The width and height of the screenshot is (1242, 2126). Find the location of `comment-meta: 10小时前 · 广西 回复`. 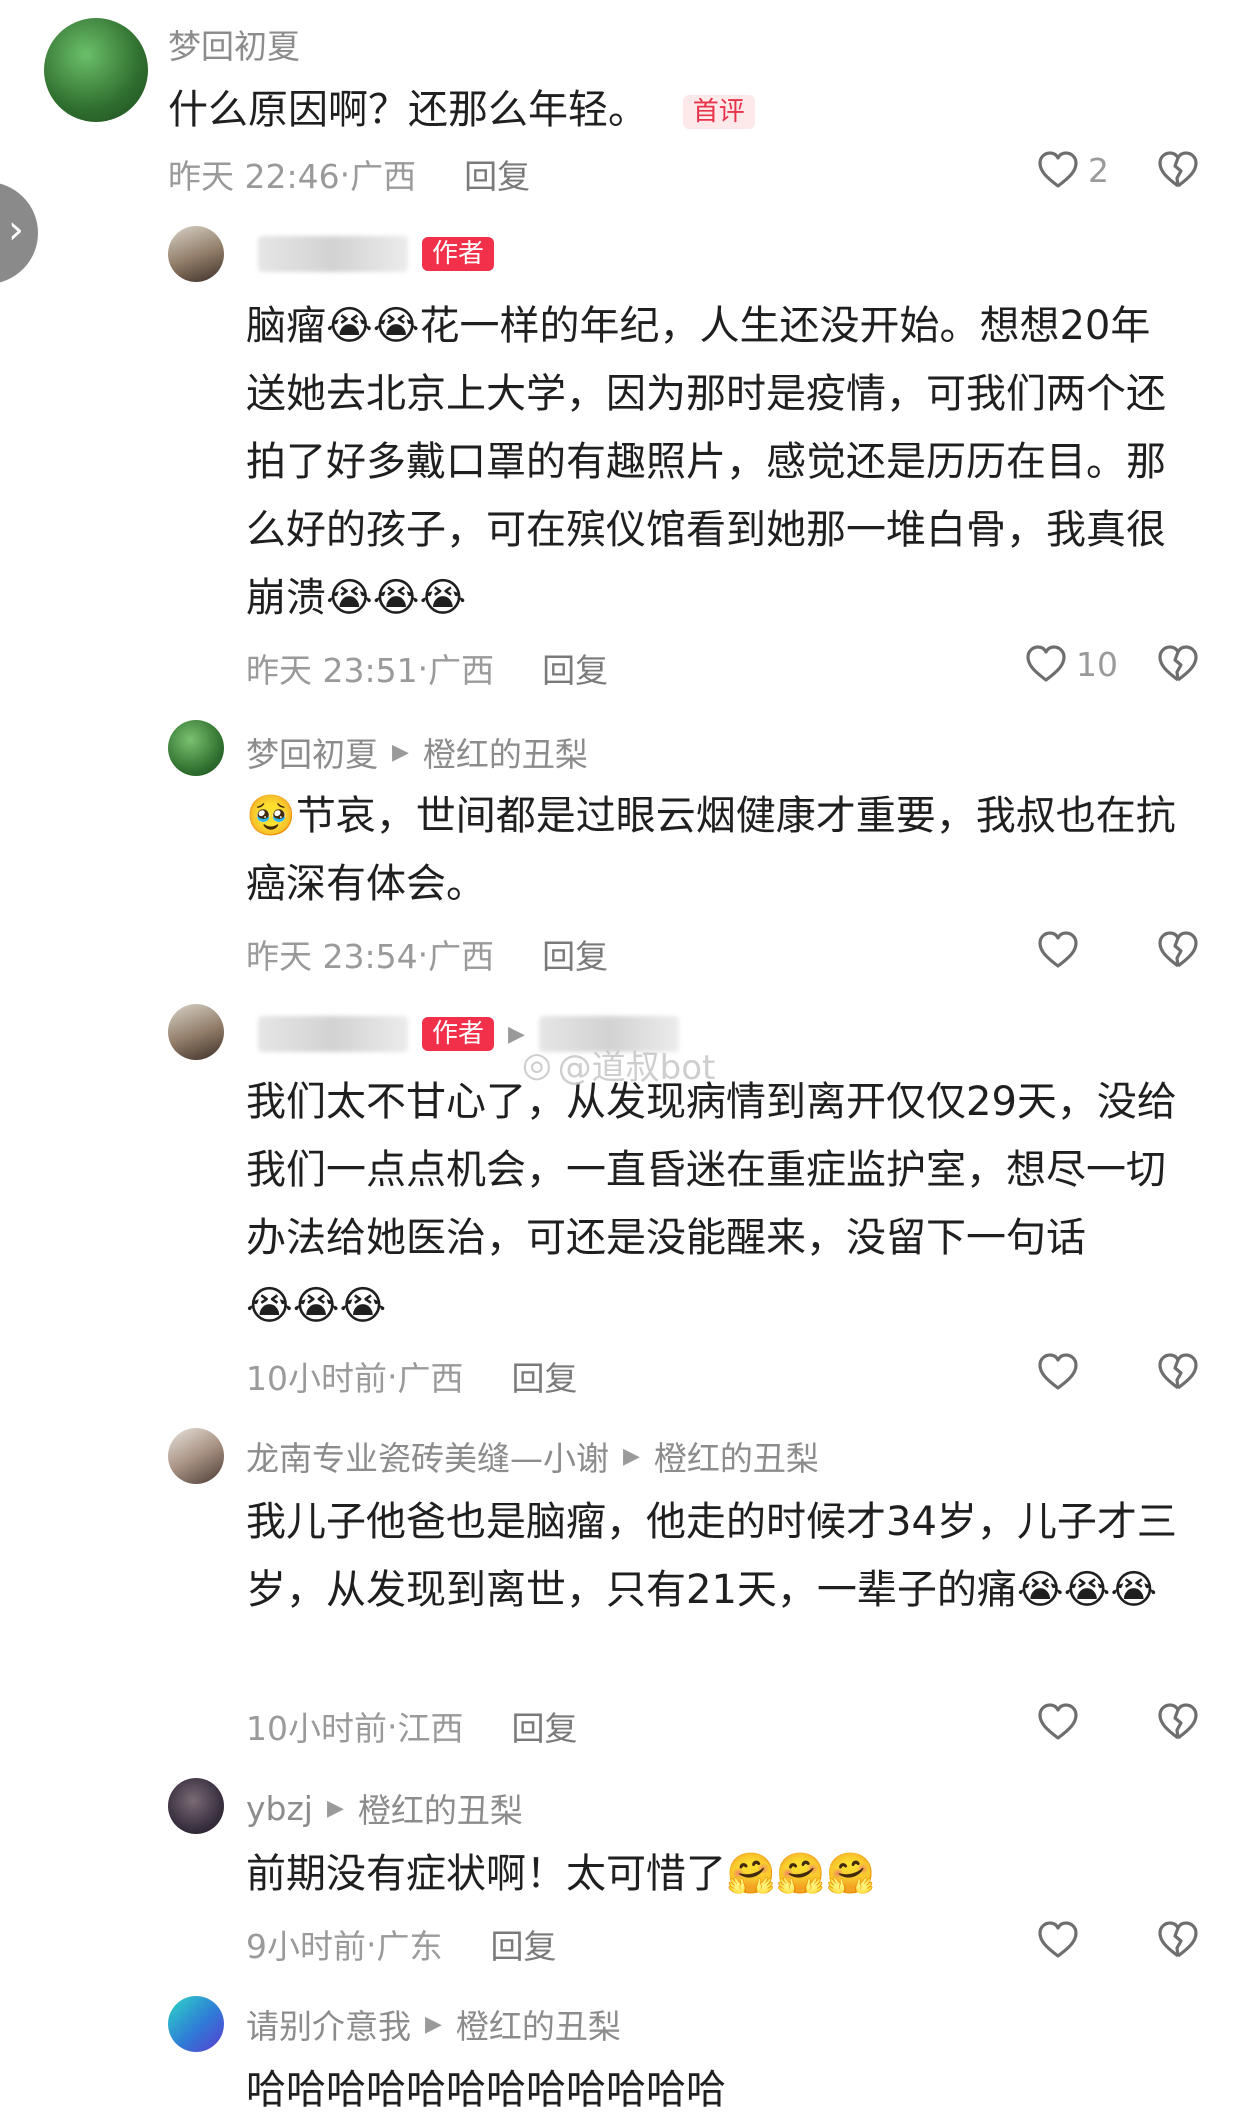

comment-meta: 10小时前 · 广西 回复 is located at coordinates (412, 1376).